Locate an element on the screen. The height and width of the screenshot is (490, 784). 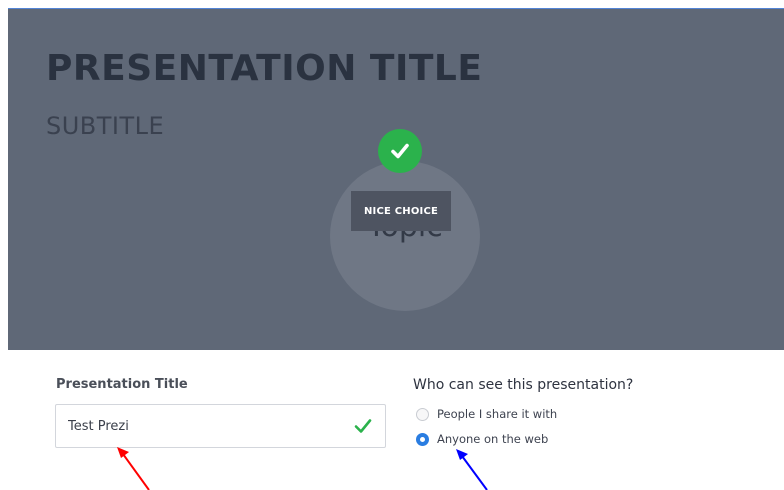
nice-choice-tooltip: NICE CHOICE is located at coordinates (401, 211).